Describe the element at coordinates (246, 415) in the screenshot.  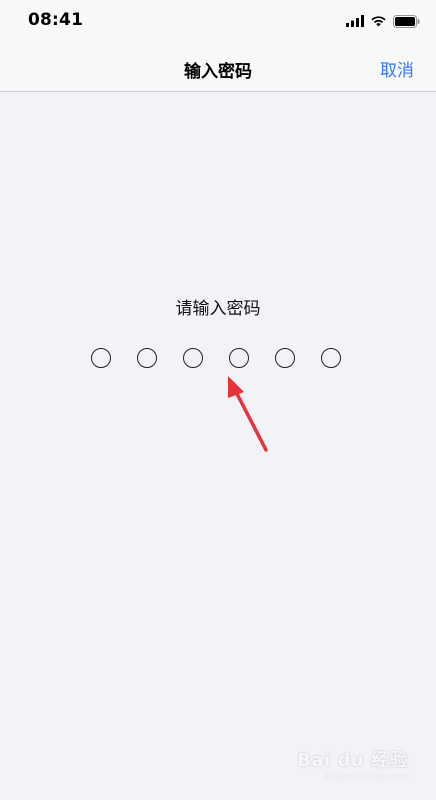
I see `annotation-arrow-icon` at that location.